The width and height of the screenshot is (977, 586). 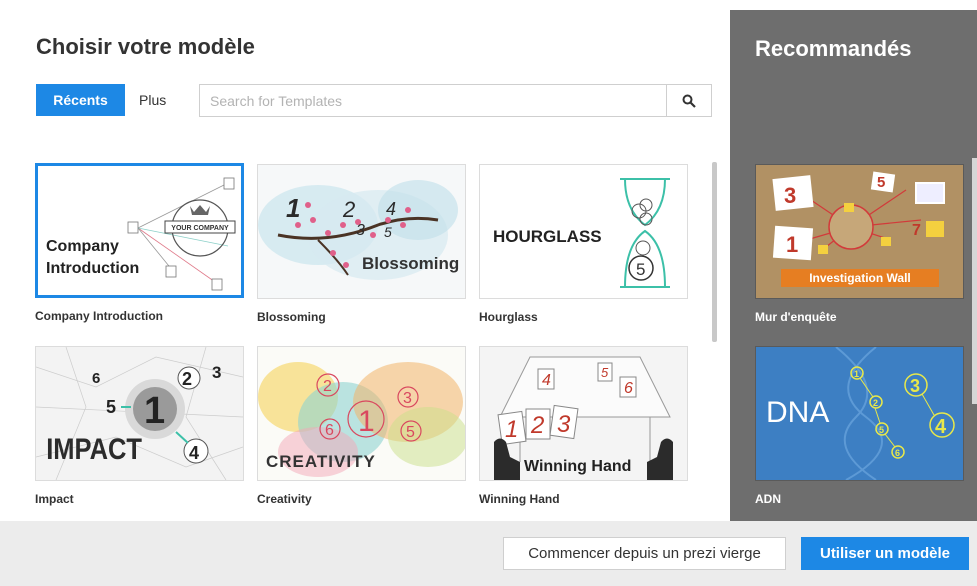 I want to click on dna-thumbnail: 1 2 5 6 34 DNA, so click(x=859, y=413).